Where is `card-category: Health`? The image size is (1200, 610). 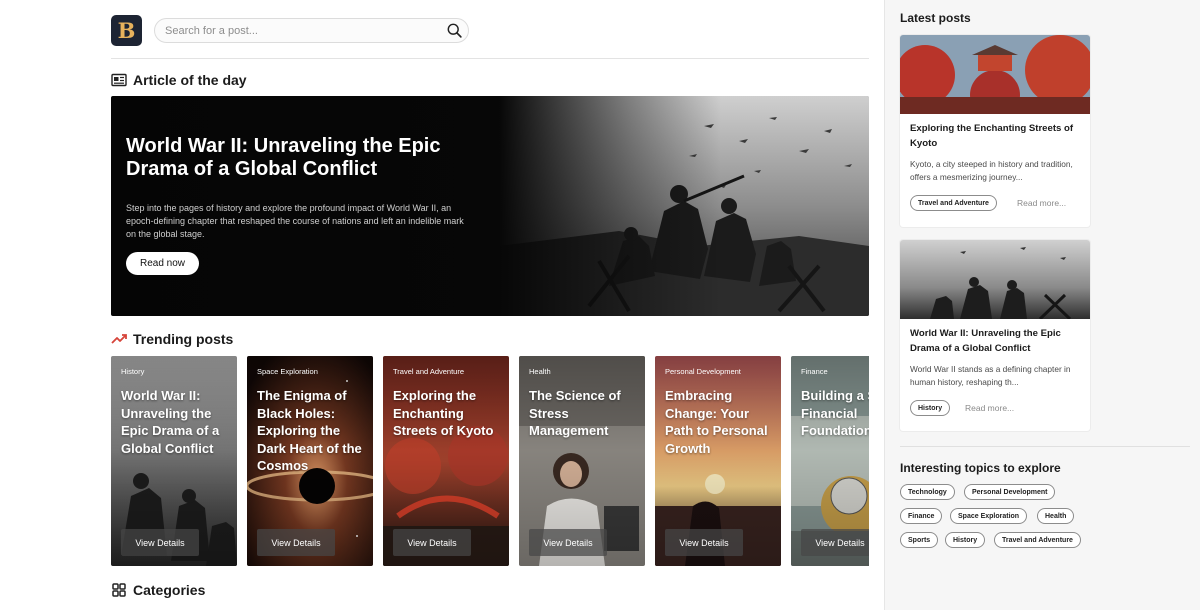 card-category: Health is located at coordinates (540, 371).